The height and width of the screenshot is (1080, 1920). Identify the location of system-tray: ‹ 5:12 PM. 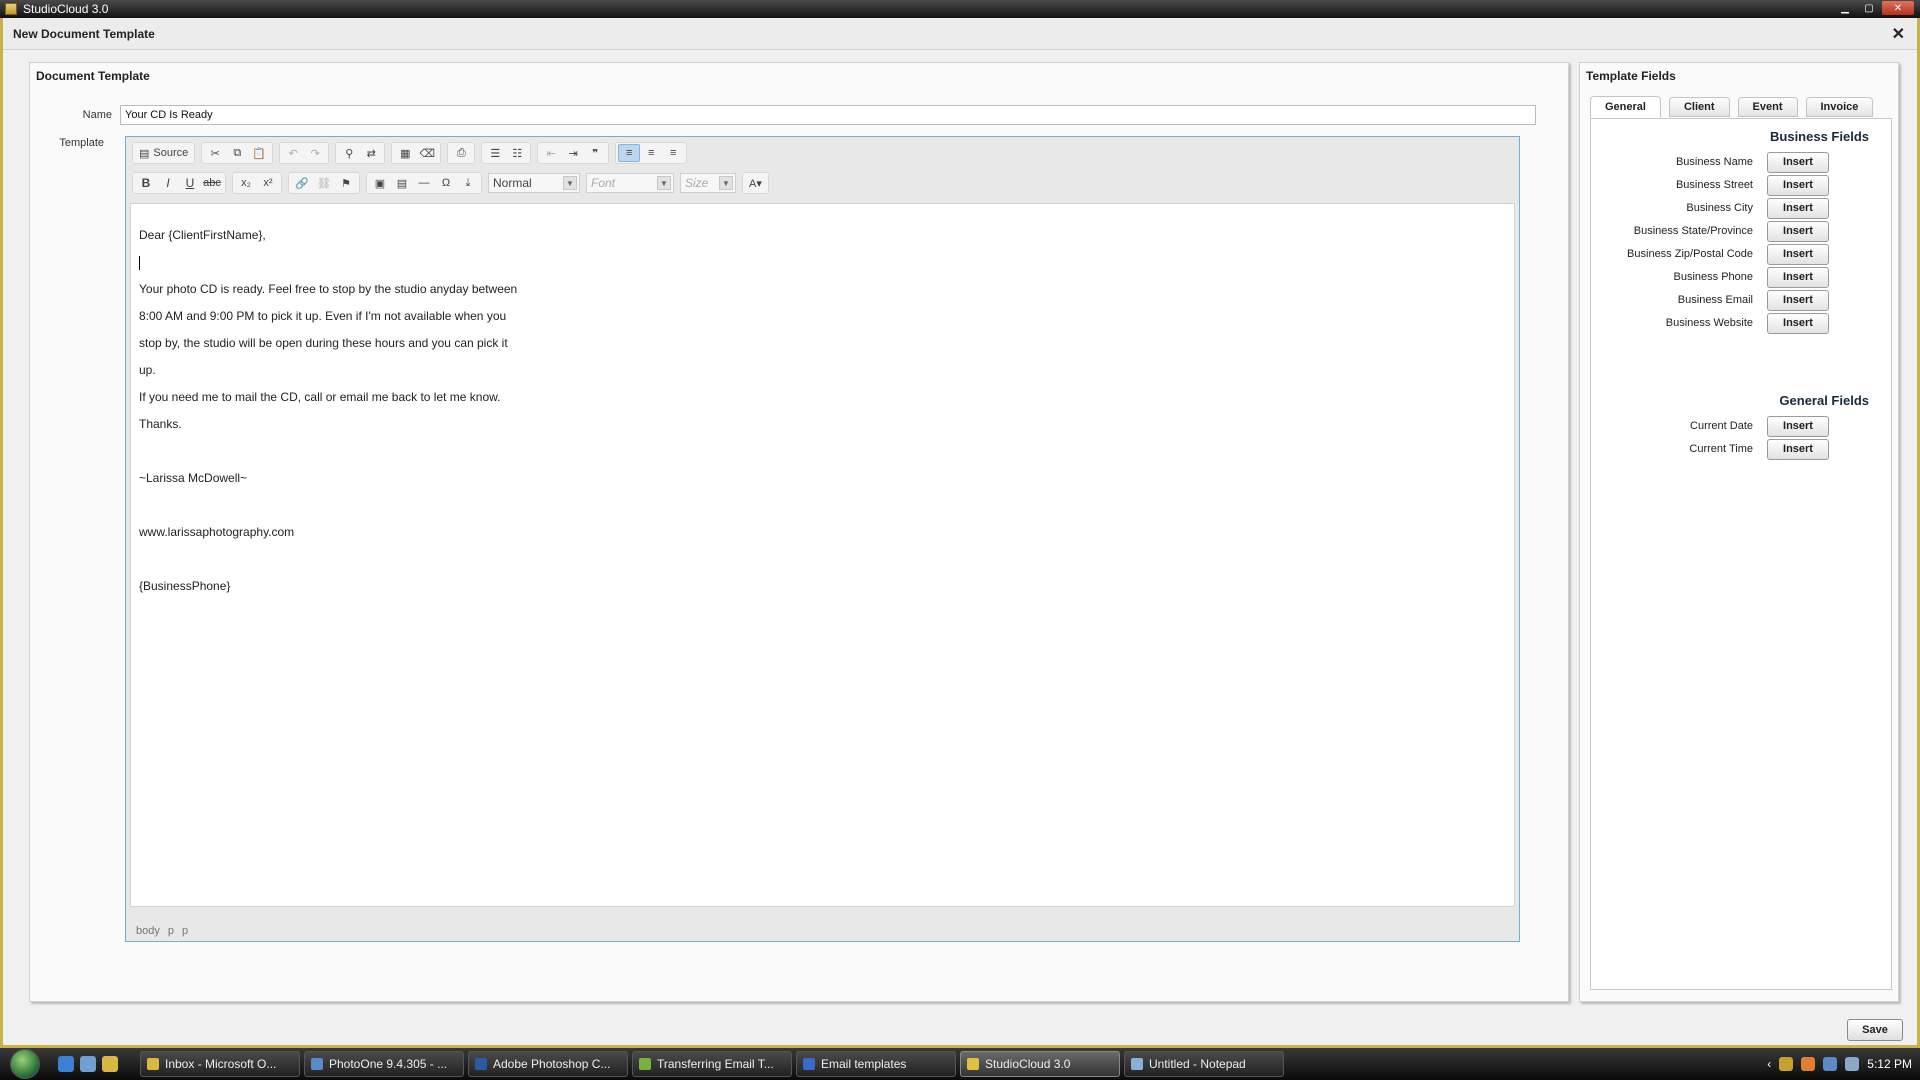
(1839, 1064).